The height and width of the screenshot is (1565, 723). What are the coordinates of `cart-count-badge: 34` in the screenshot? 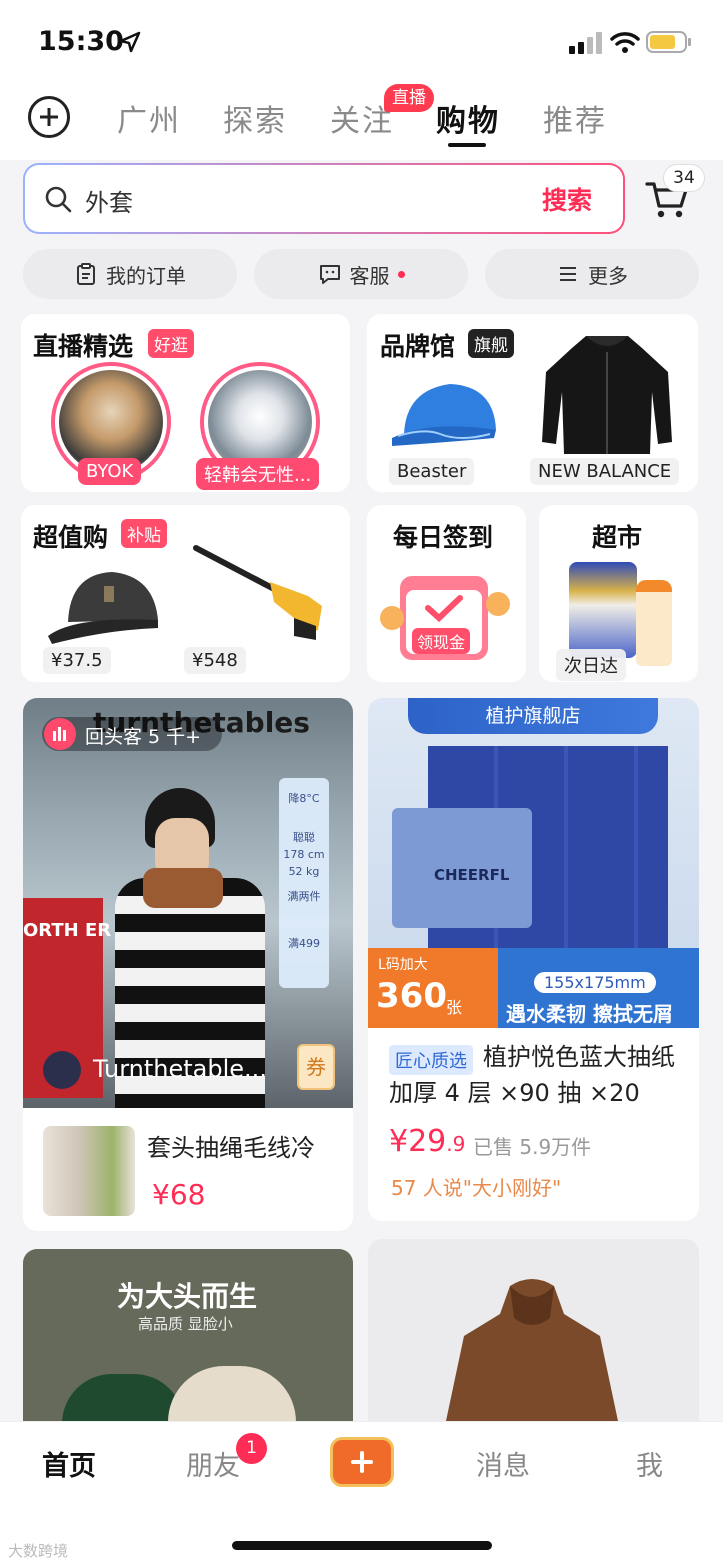 It's located at (684, 178).